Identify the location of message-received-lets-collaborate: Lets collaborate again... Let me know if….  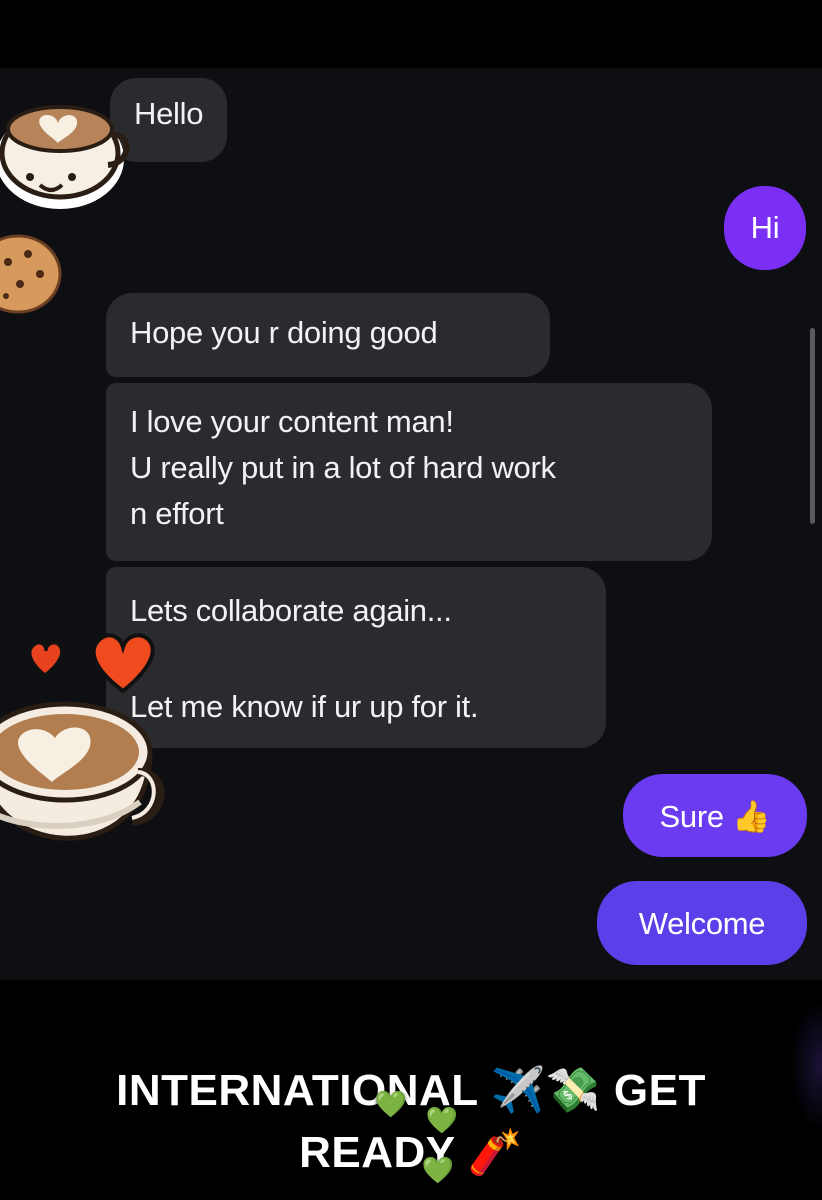
(356, 657).